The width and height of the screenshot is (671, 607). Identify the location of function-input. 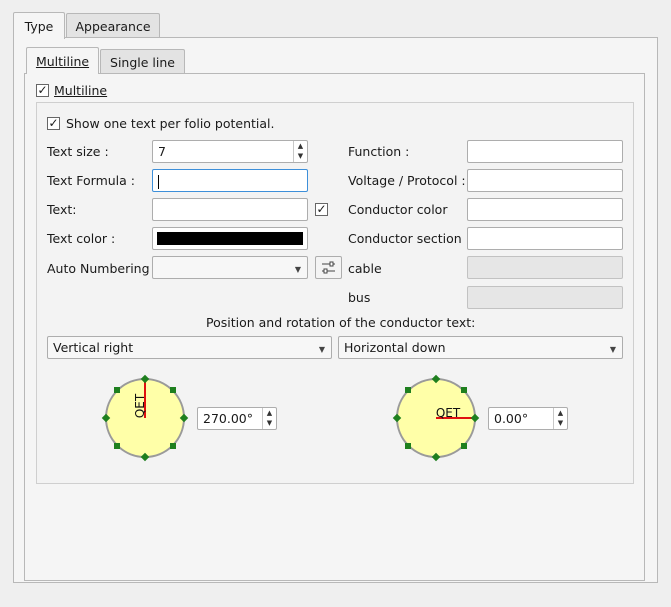
(545, 151).